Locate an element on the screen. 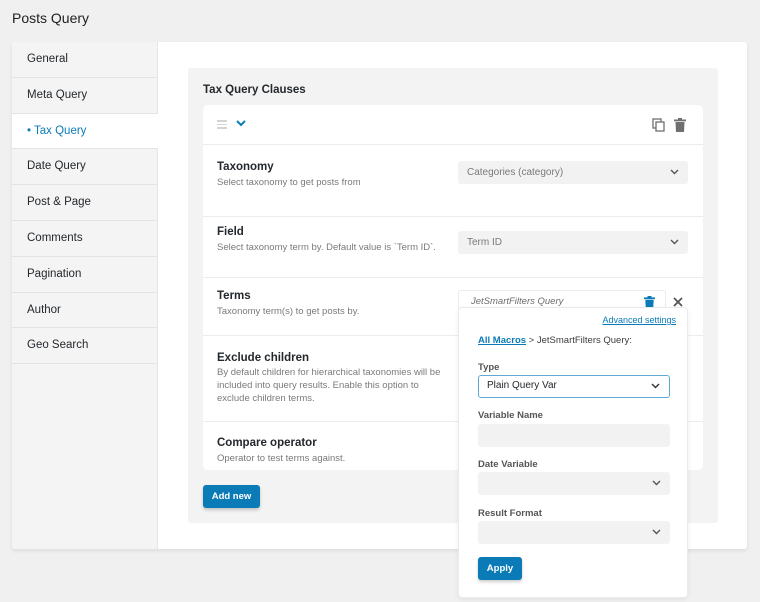 This screenshot has width=760, height=602. date-variable-label: Date Variable is located at coordinates (508, 464).